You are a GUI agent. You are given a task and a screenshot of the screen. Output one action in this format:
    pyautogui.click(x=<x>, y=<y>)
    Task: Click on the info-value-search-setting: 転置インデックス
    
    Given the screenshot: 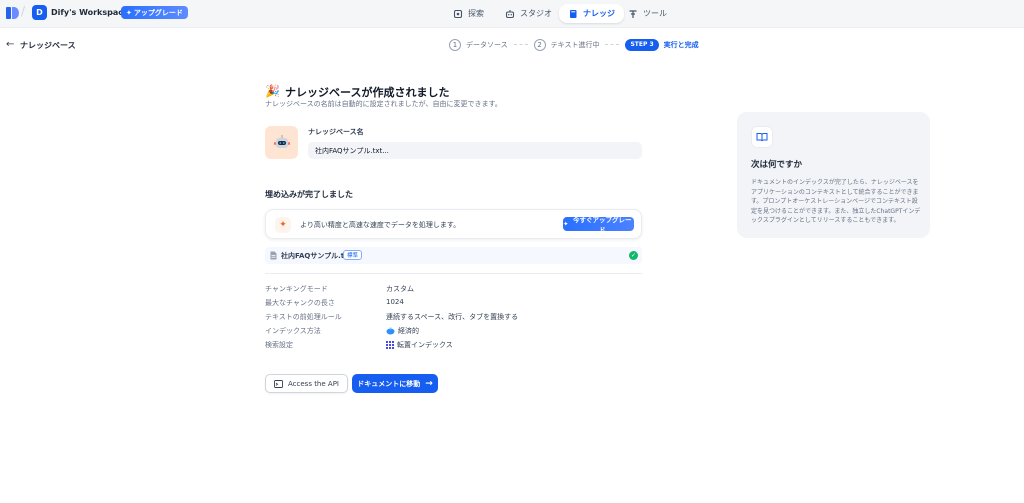 What is the action you would take?
    pyautogui.click(x=419, y=345)
    